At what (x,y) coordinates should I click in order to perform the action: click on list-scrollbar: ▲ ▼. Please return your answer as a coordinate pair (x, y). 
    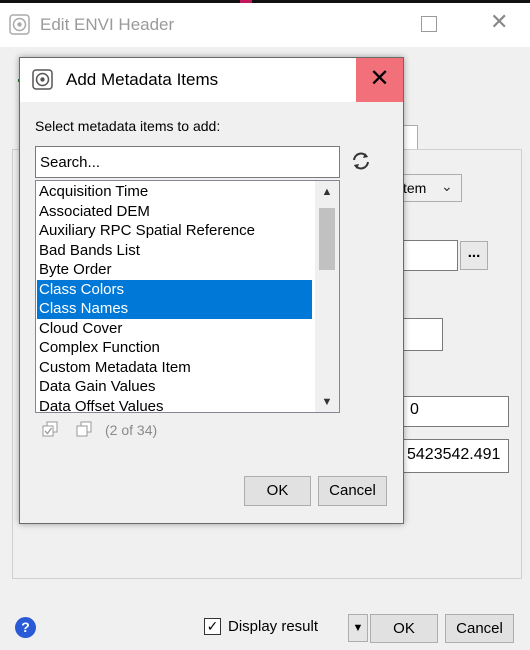
    Looking at the image, I should click on (327, 296).